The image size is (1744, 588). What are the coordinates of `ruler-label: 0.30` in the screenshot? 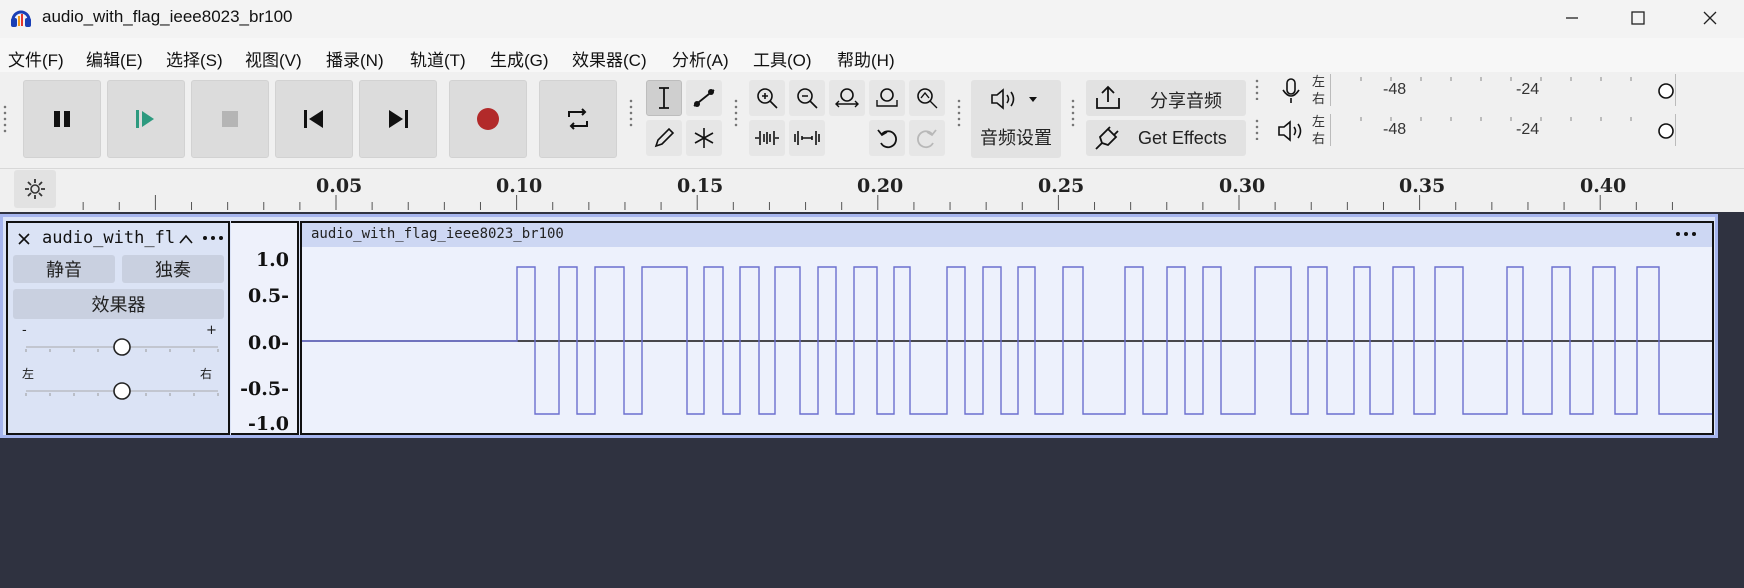 It's located at (1242, 186).